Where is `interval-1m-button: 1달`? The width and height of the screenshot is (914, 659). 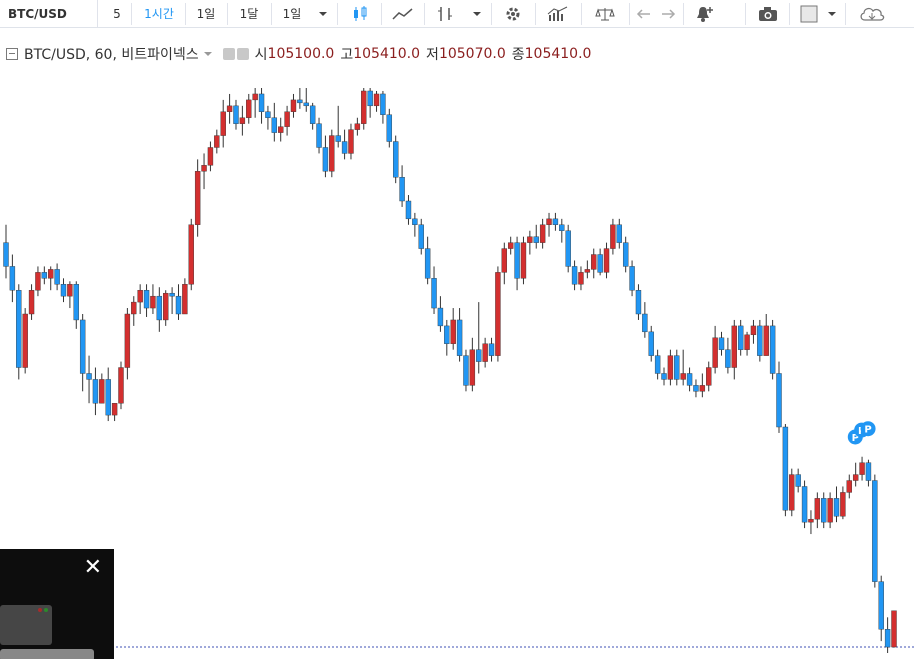
interval-1m-button: 1달 is located at coordinates (249, 13).